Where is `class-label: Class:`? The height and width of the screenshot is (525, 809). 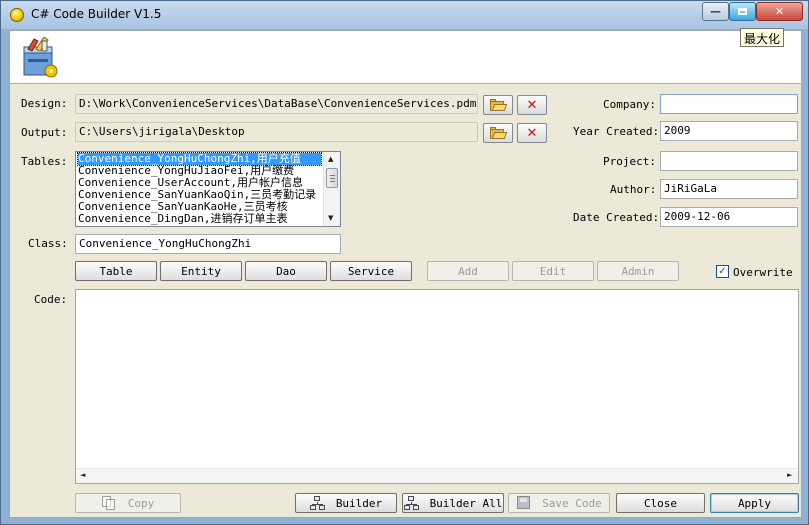
class-label: Class: is located at coordinates (48, 243).